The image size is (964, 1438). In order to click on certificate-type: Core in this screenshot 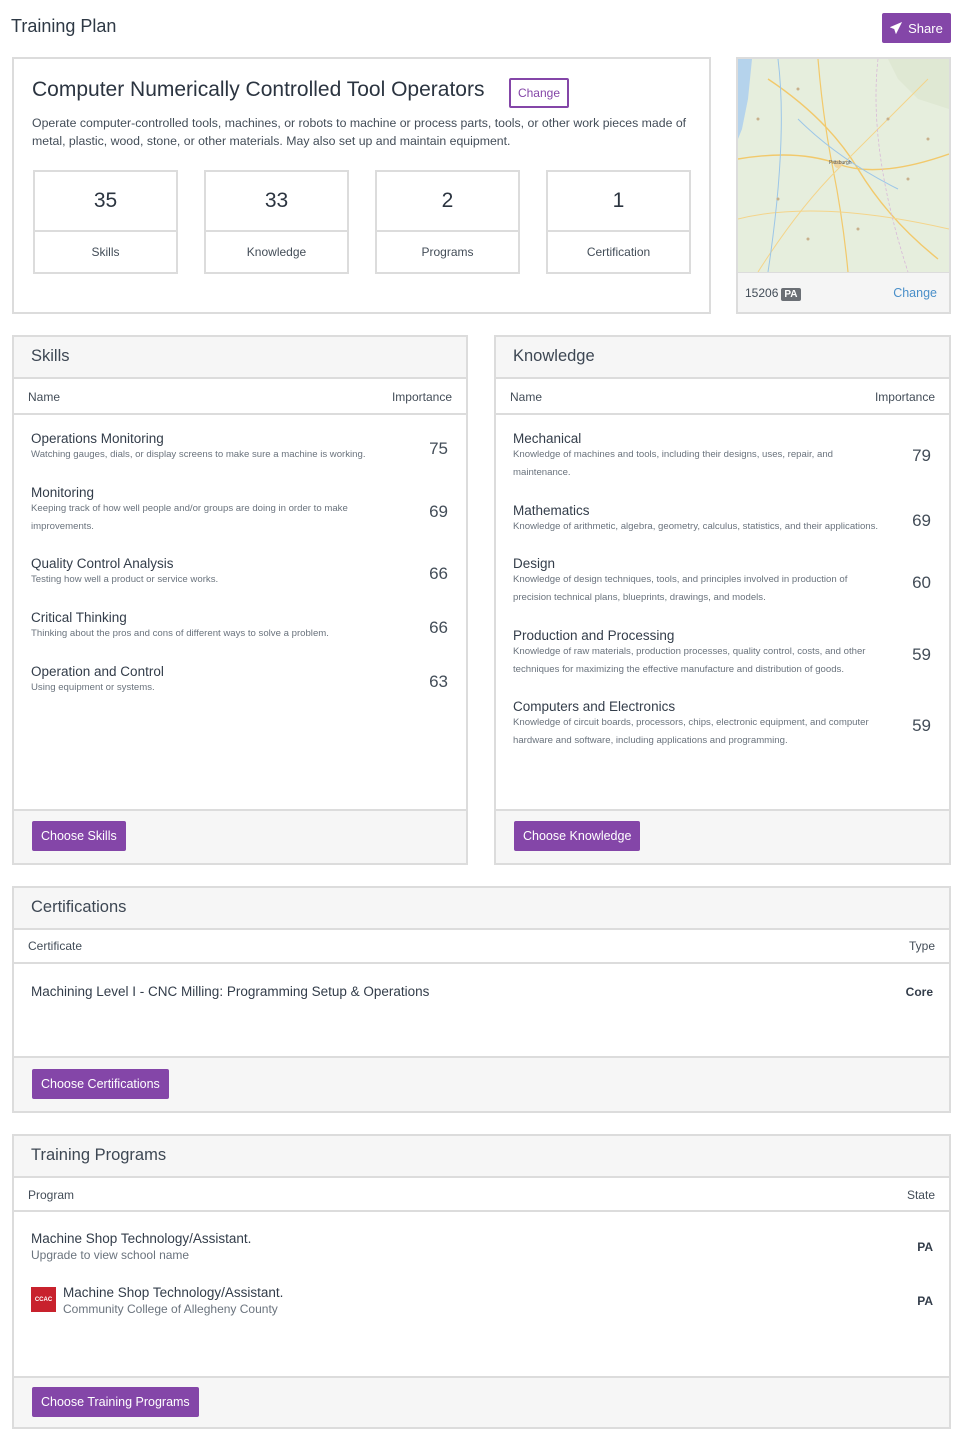, I will do `click(919, 992)`.